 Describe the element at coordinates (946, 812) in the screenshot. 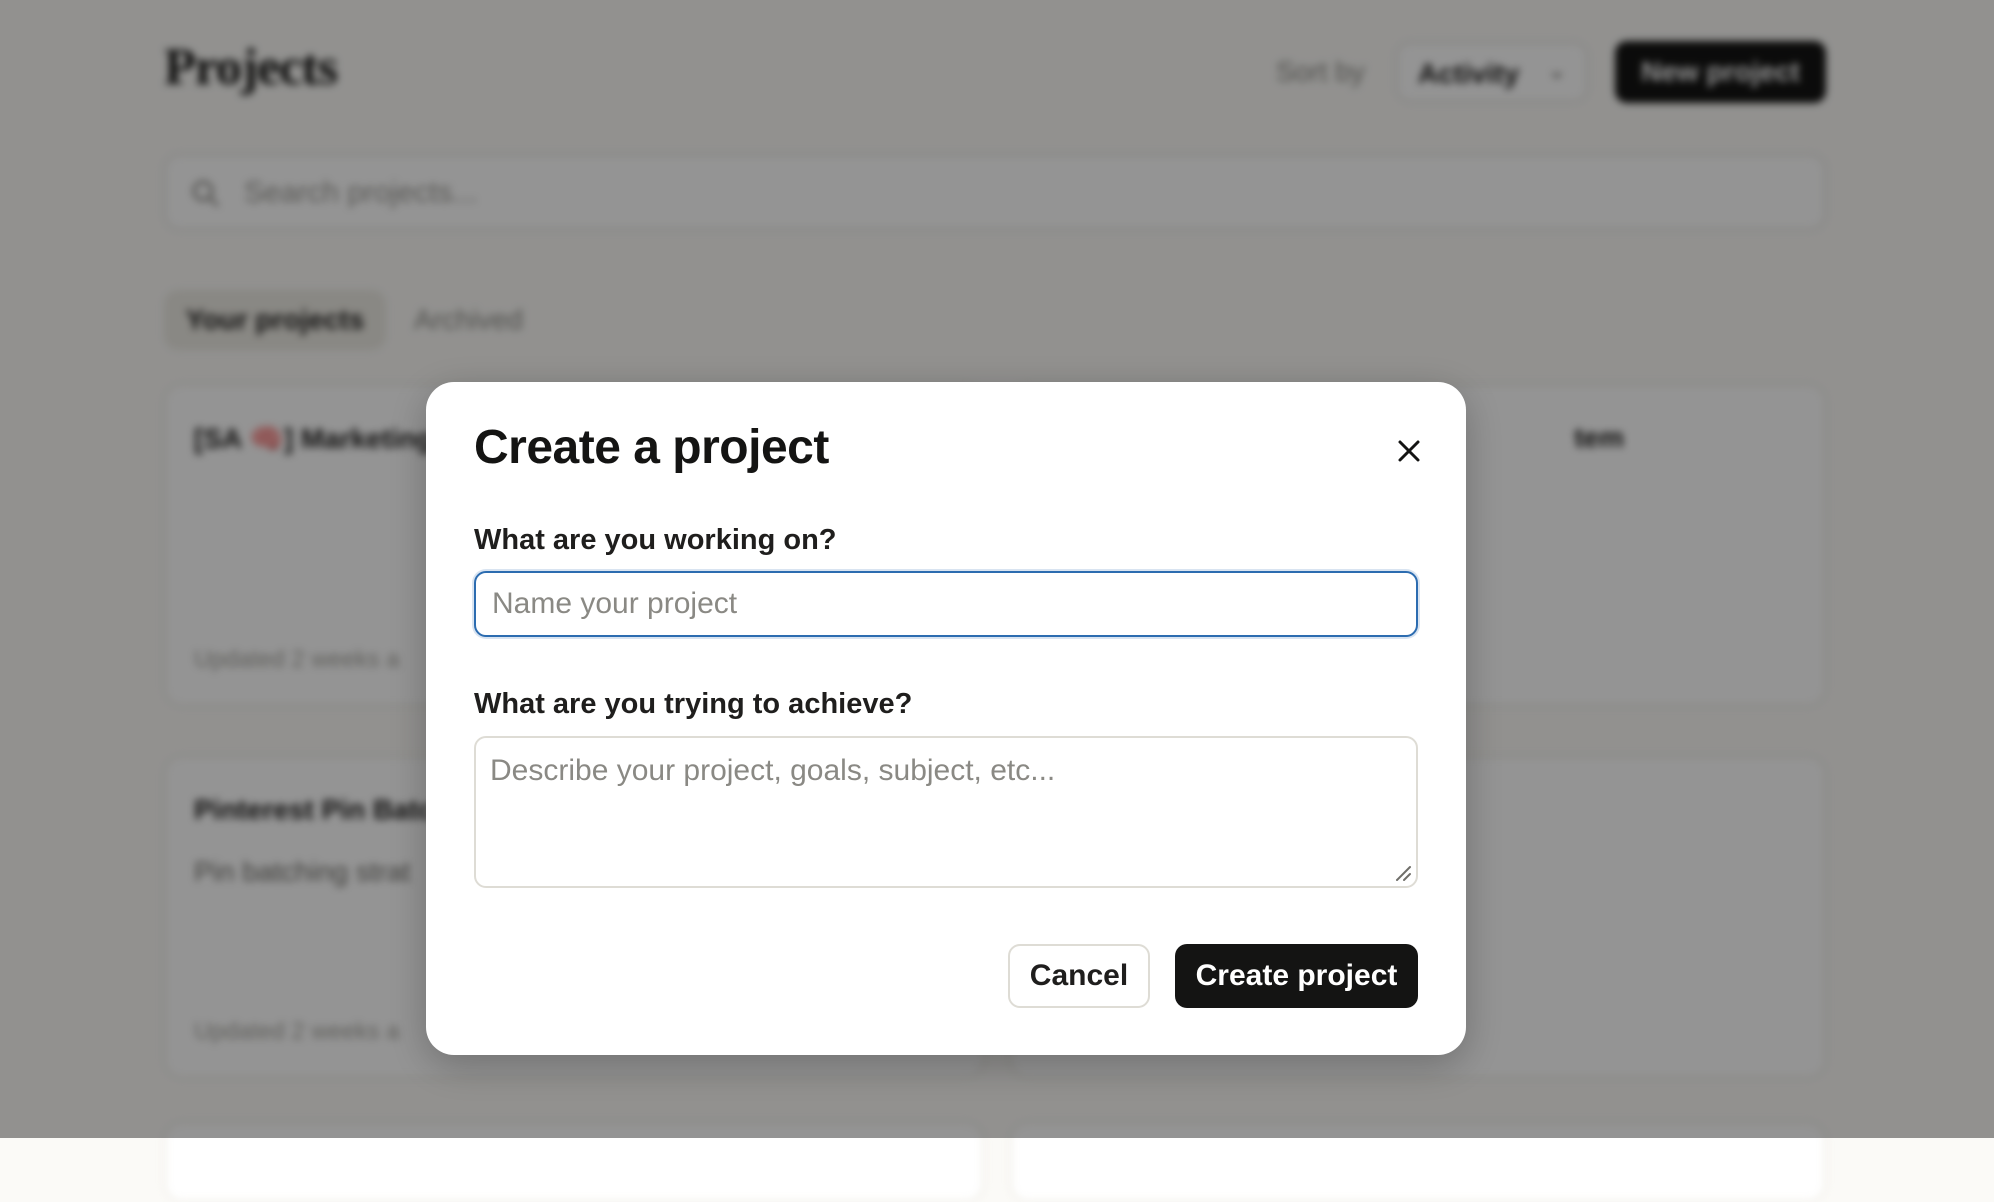

I see `project-description-input` at that location.